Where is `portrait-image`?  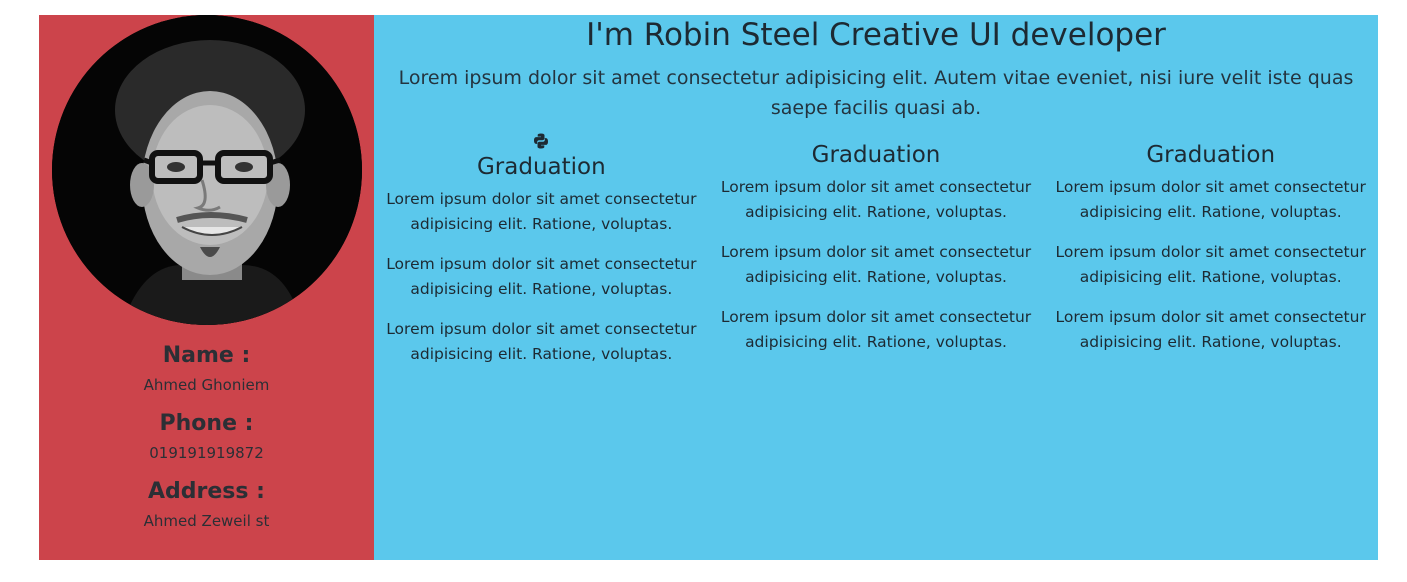
portrait-image is located at coordinates (207, 170).